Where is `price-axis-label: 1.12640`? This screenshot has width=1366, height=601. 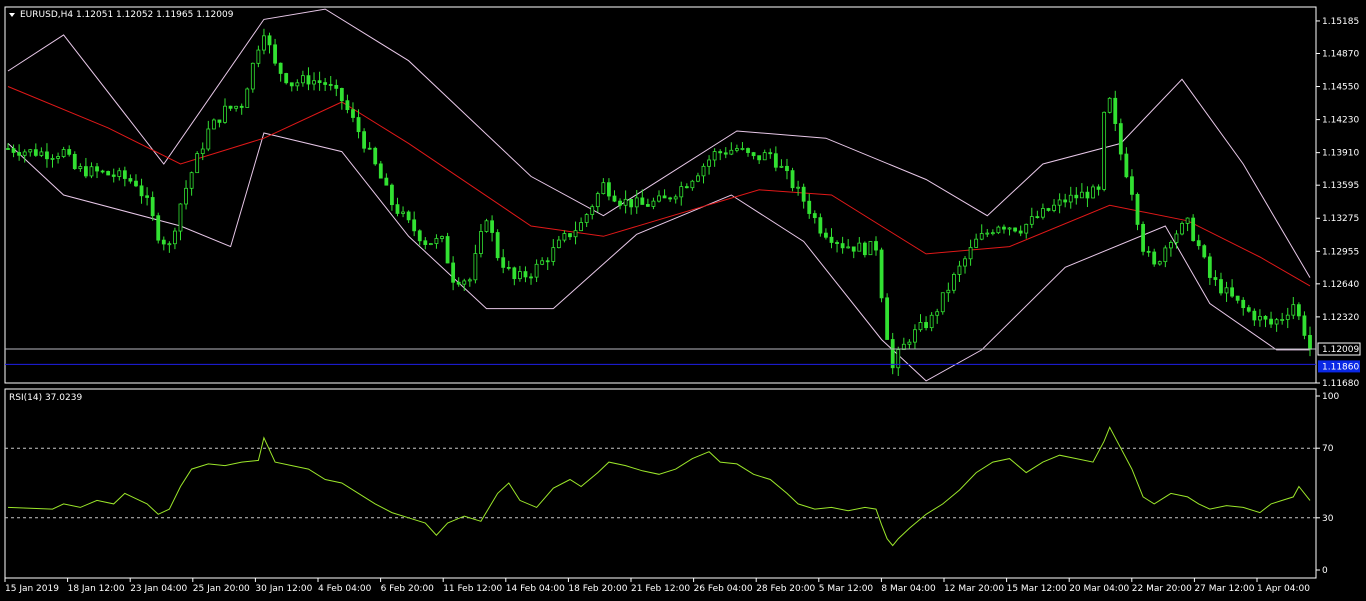
price-axis-label: 1.12640 is located at coordinates (1340, 285).